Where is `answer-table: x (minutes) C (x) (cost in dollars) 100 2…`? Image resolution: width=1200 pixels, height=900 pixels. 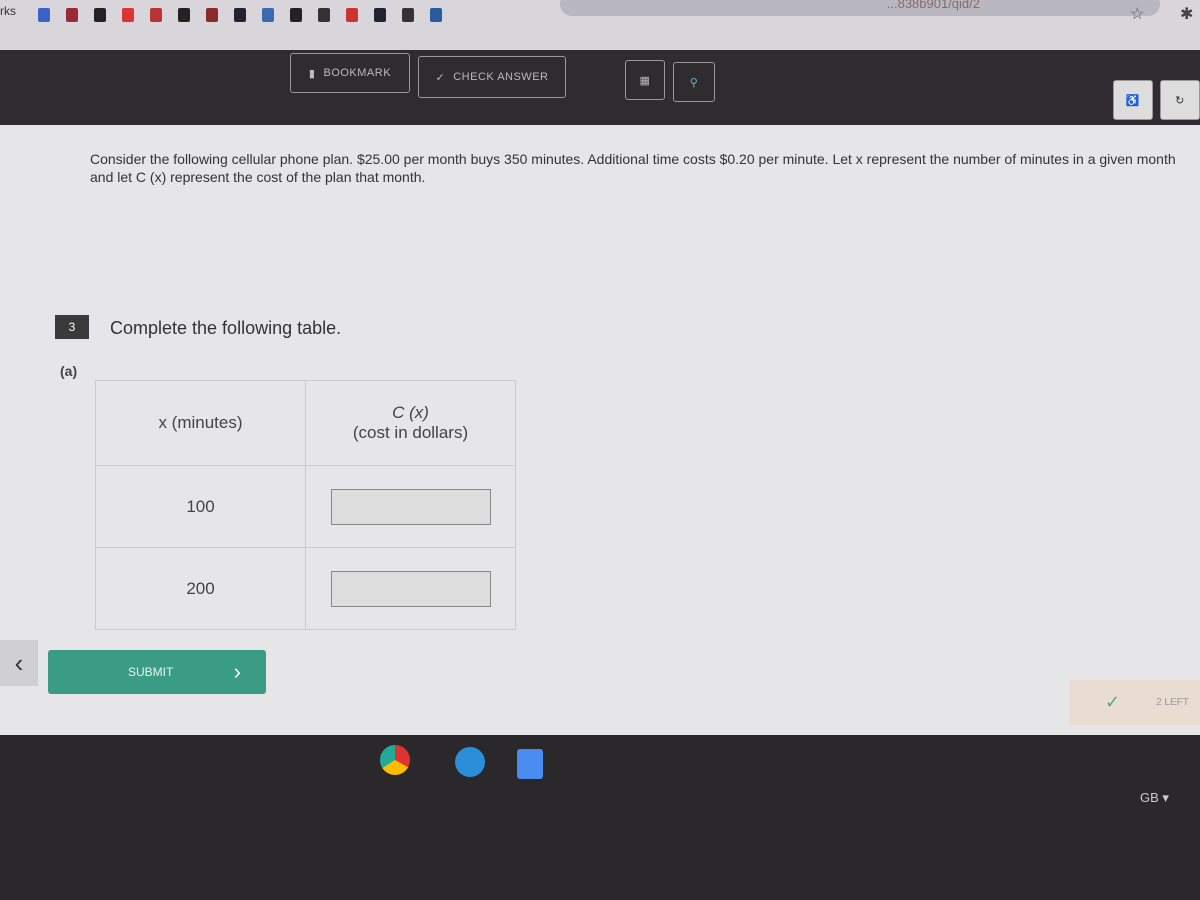 answer-table: x (minutes) C (x) (cost in dollars) 100 2… is located at coordinates (305, 505).